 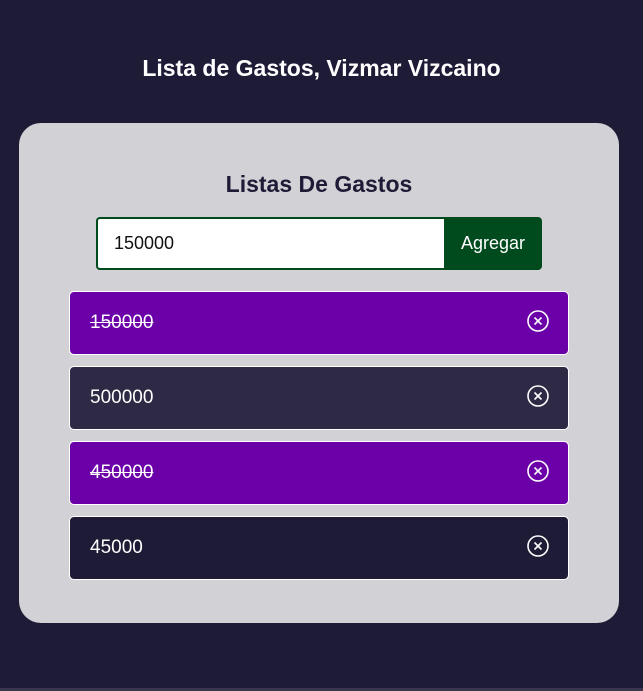 I want to click on expense-item: 150000, so click(x=319, y=323).